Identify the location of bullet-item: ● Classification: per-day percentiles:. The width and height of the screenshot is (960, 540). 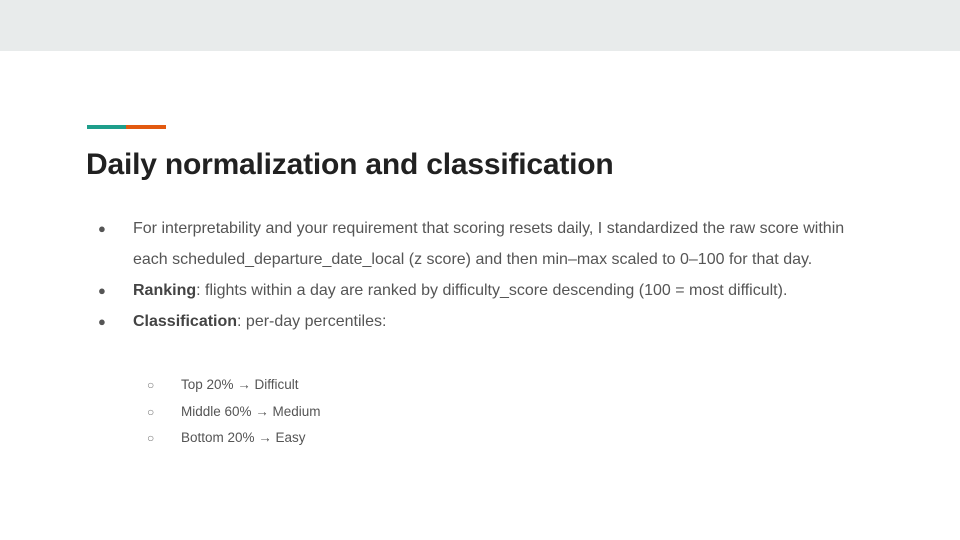
(480, 321).